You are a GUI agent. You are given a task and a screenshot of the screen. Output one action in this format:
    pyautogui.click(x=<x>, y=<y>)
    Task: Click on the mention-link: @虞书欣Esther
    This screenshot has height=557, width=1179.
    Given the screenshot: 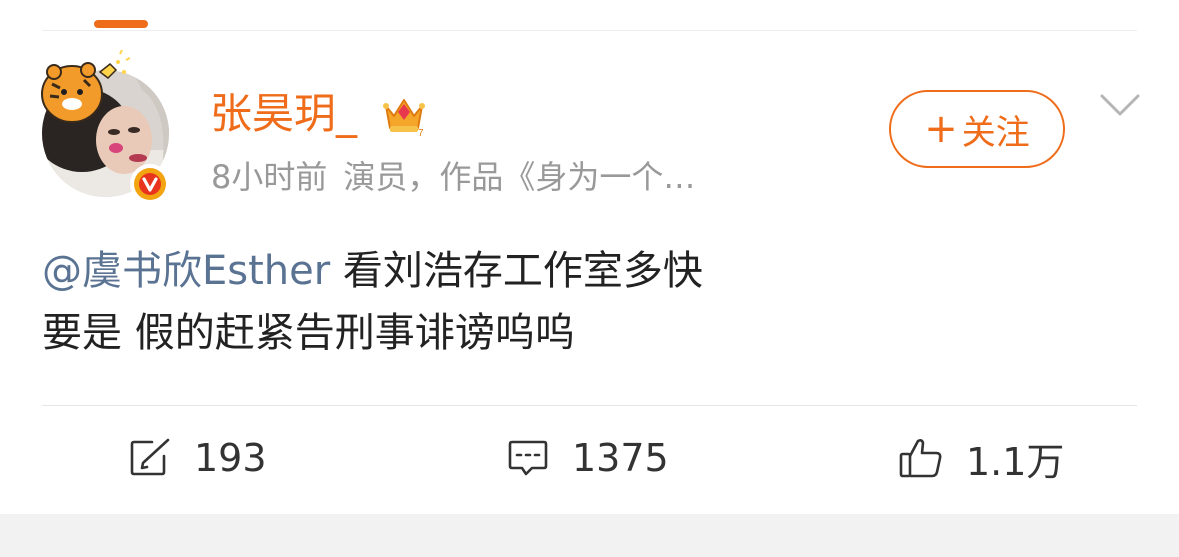 What is the action you would take?
    pyautogui.click(x=186, y=271)
    